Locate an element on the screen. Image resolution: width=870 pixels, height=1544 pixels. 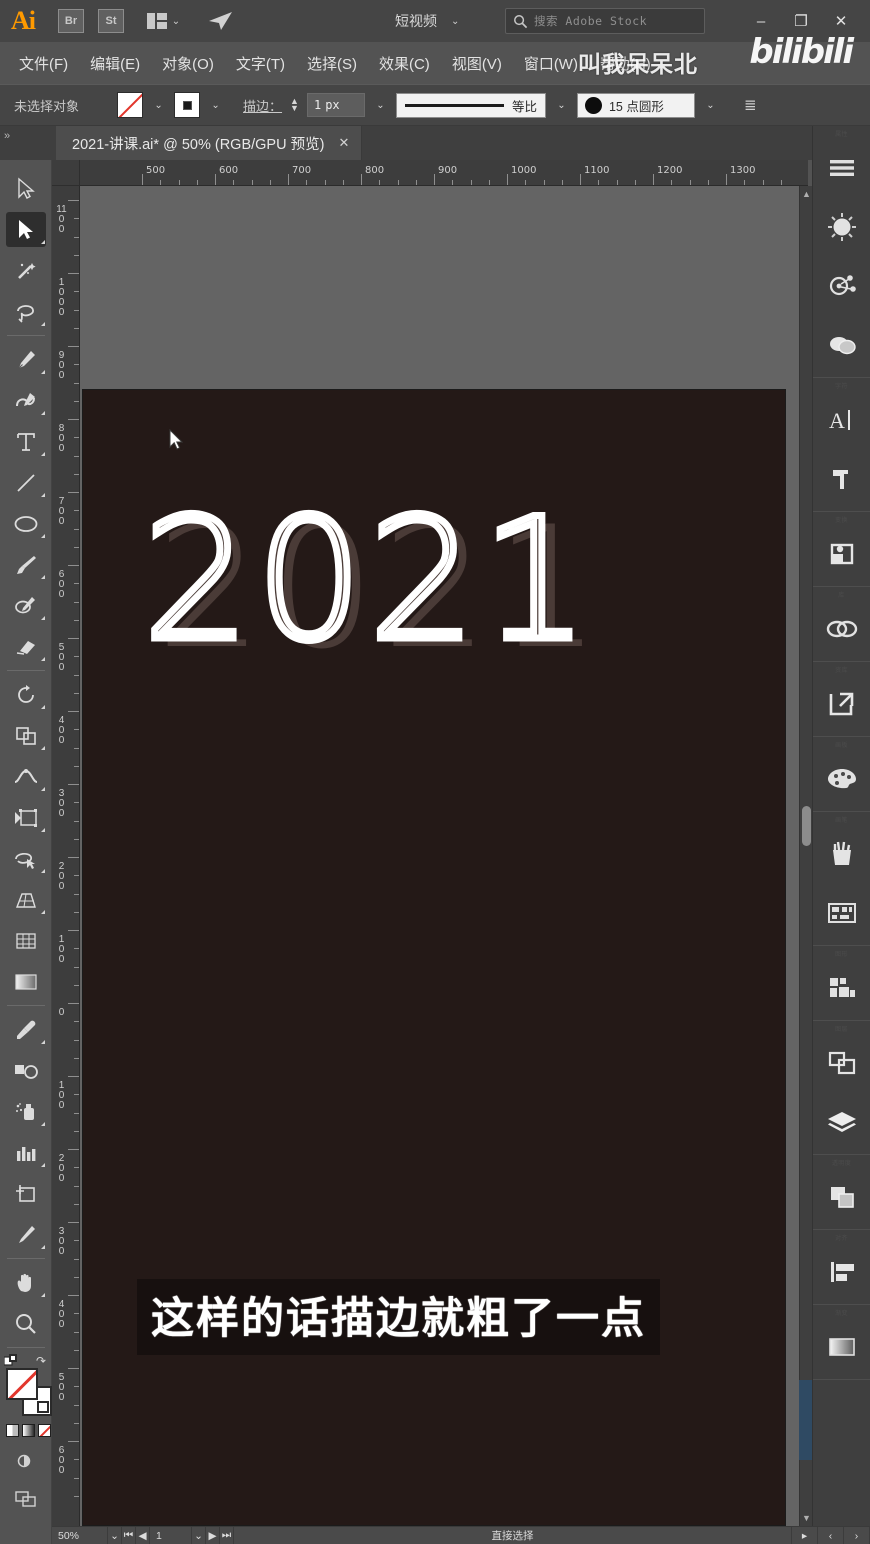
ruler-origin-corner is located at coordinates (66, 173).